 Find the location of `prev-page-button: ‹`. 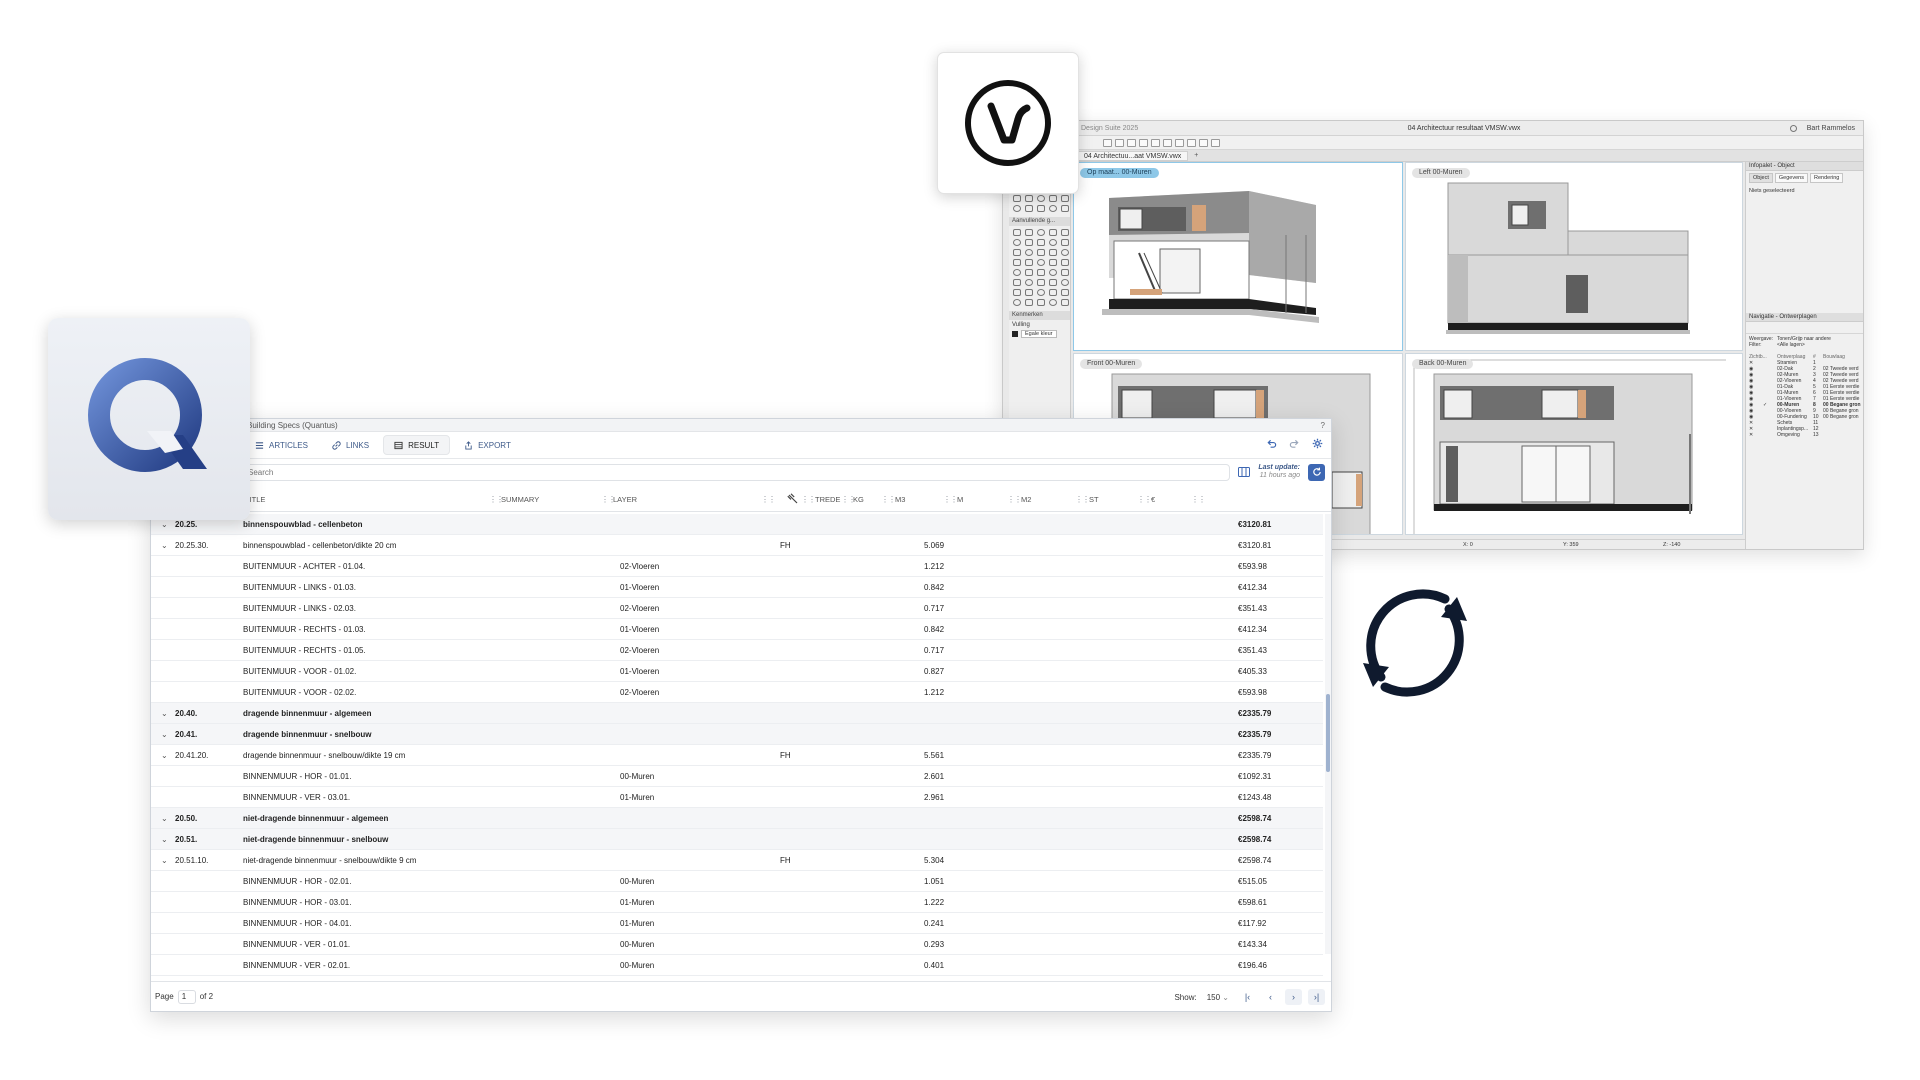

prev-page-button: ‹ is located at coordinates (1270, 997).